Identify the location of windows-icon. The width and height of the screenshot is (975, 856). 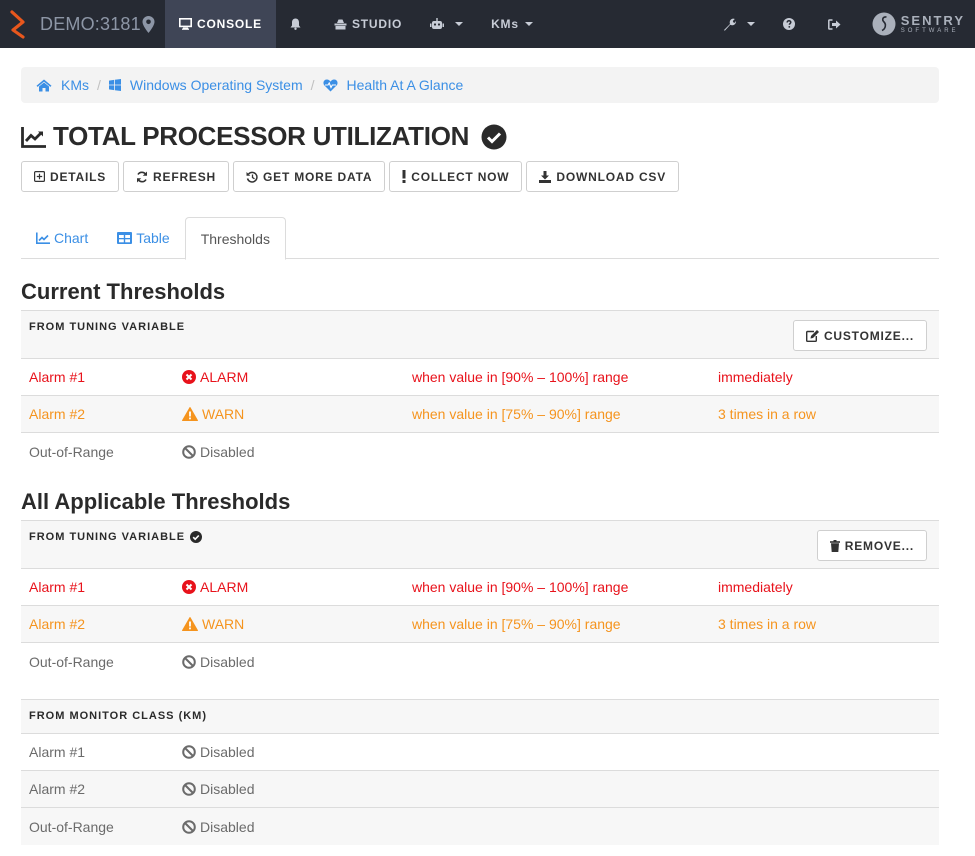
(114, 85).